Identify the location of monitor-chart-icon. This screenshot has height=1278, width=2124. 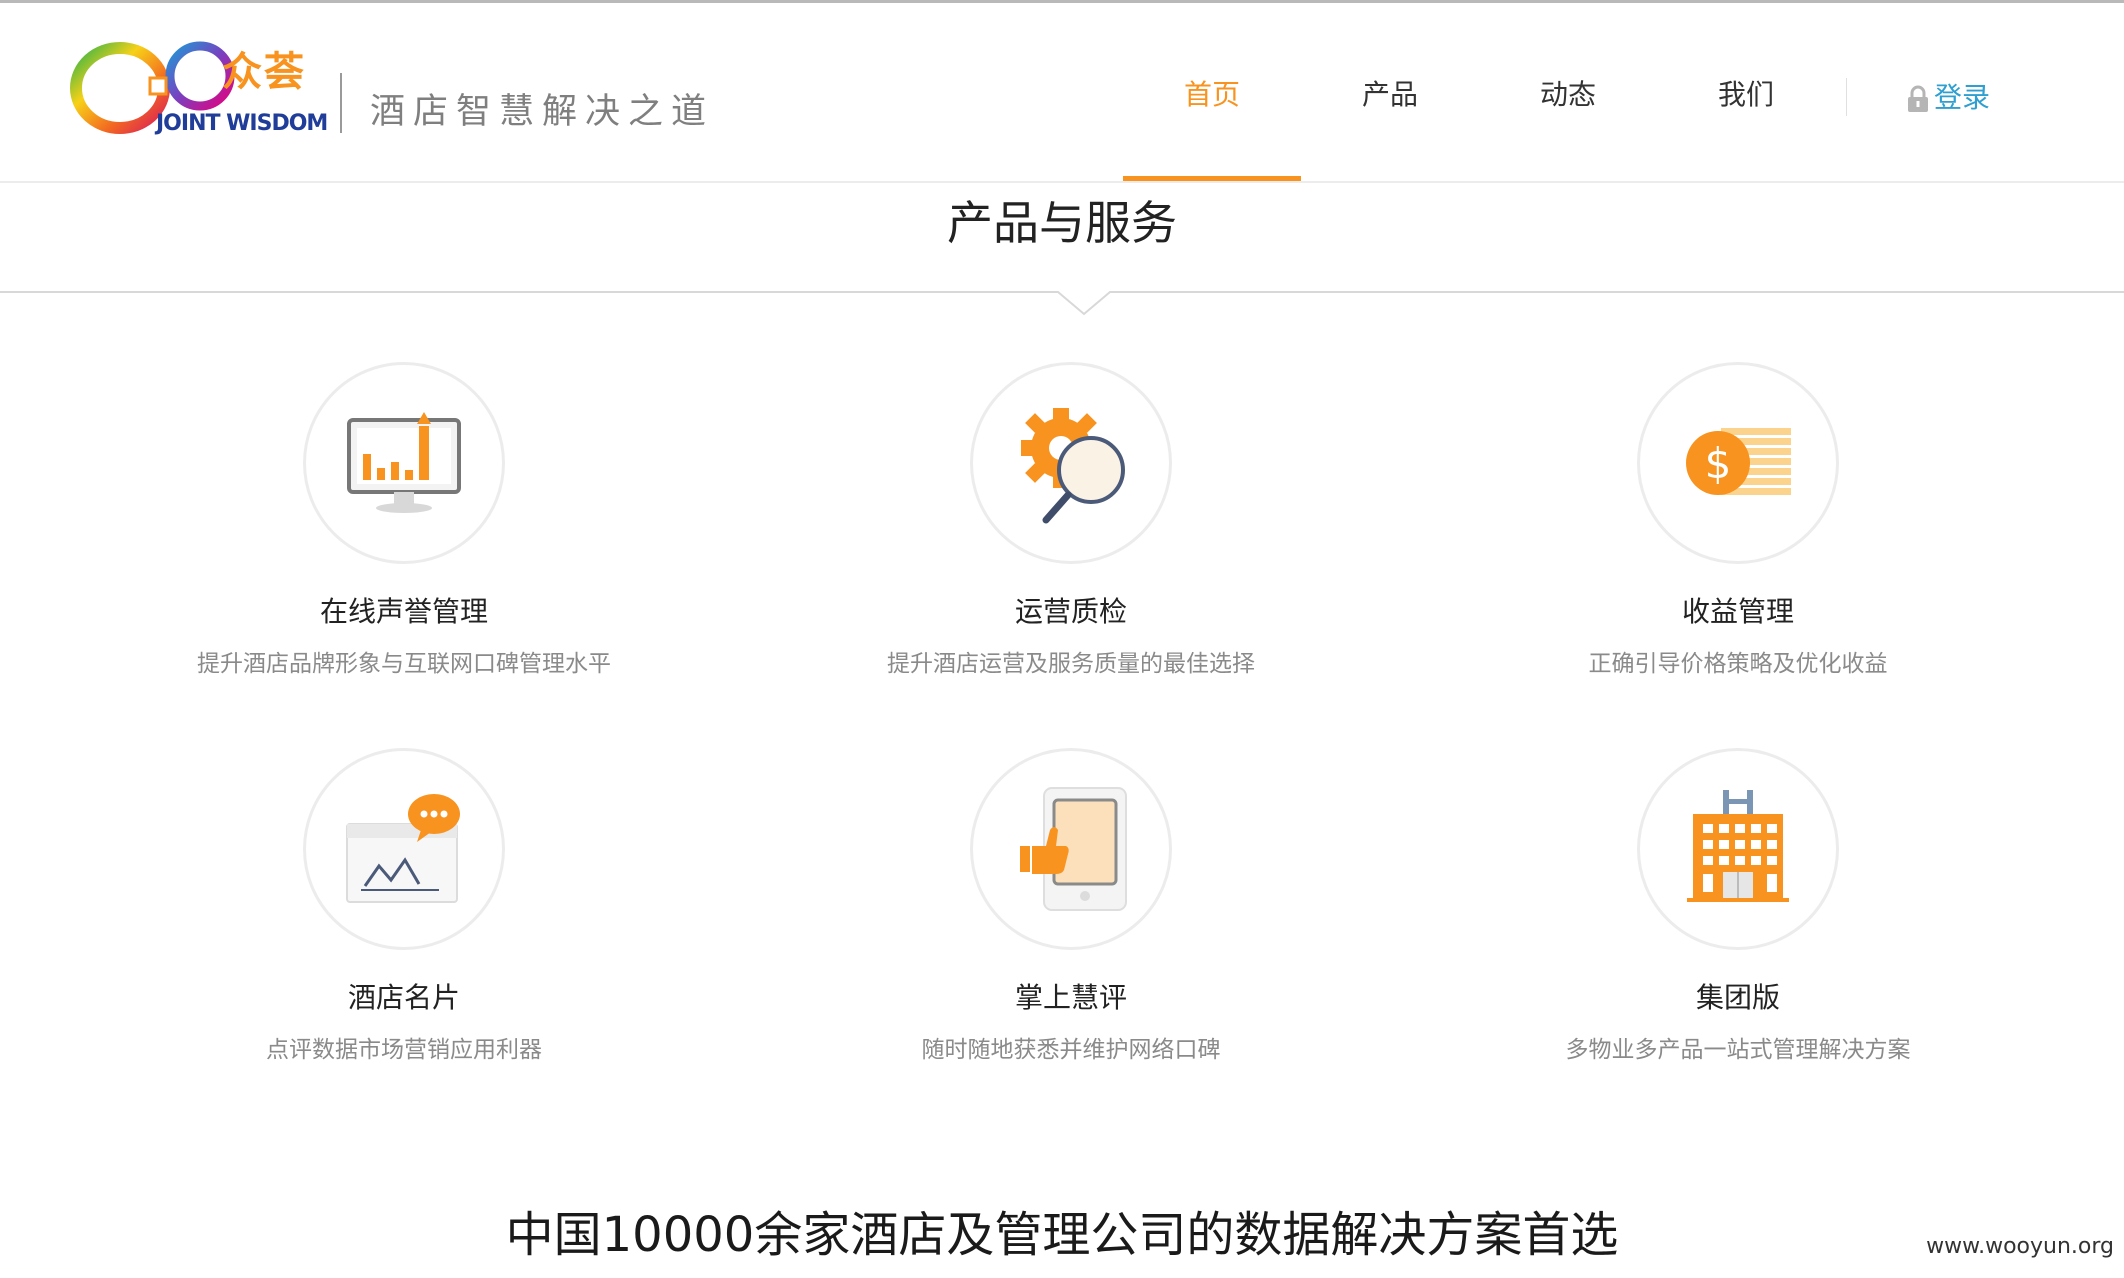
(404, 462).